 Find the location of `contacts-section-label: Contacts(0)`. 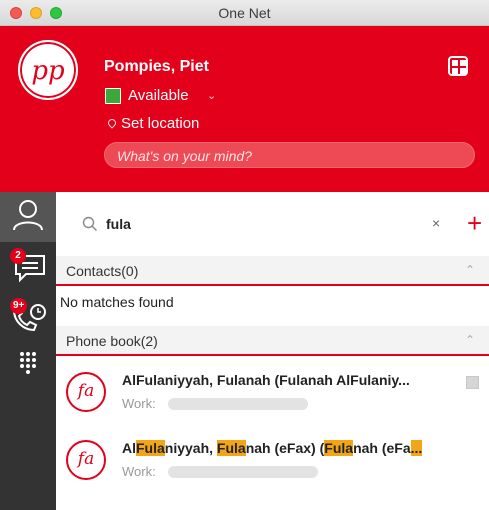

contacts-section-label: Contacts(0) is located at coordinates (102, 271).